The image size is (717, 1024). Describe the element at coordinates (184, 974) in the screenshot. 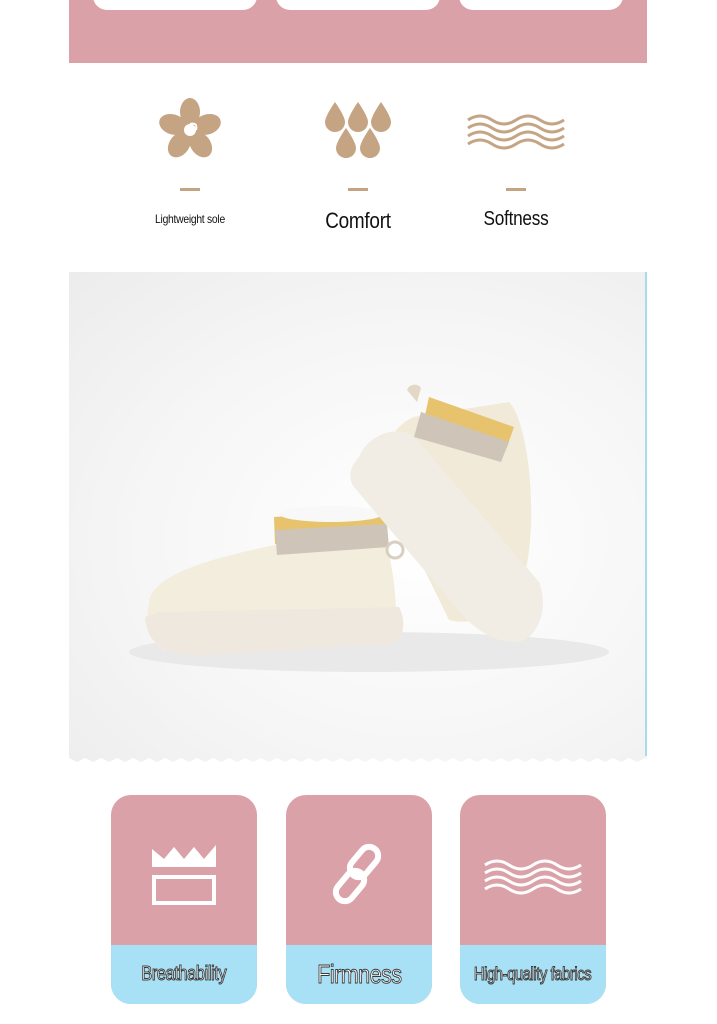

I see `card-label: Breathability` at that location.